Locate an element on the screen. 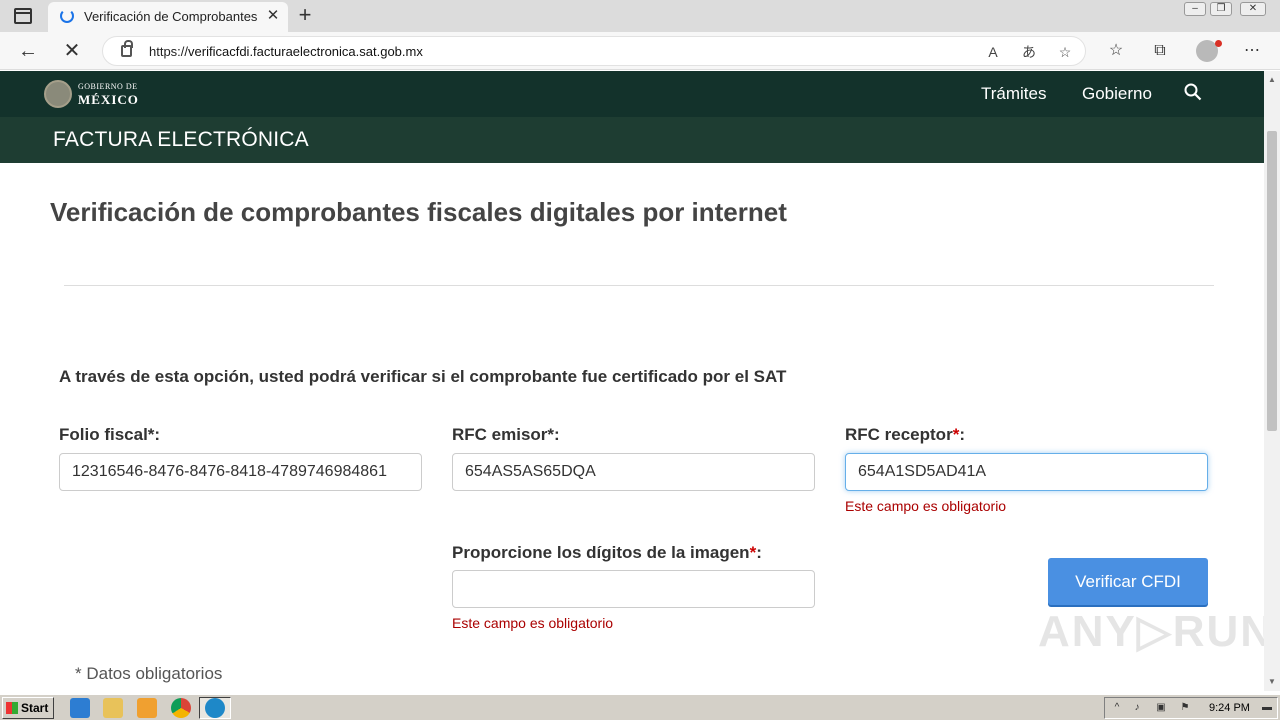 The height and width of the screenshot is (720, 1280). loading-spinner-icon is located at coordinates (67, 16).